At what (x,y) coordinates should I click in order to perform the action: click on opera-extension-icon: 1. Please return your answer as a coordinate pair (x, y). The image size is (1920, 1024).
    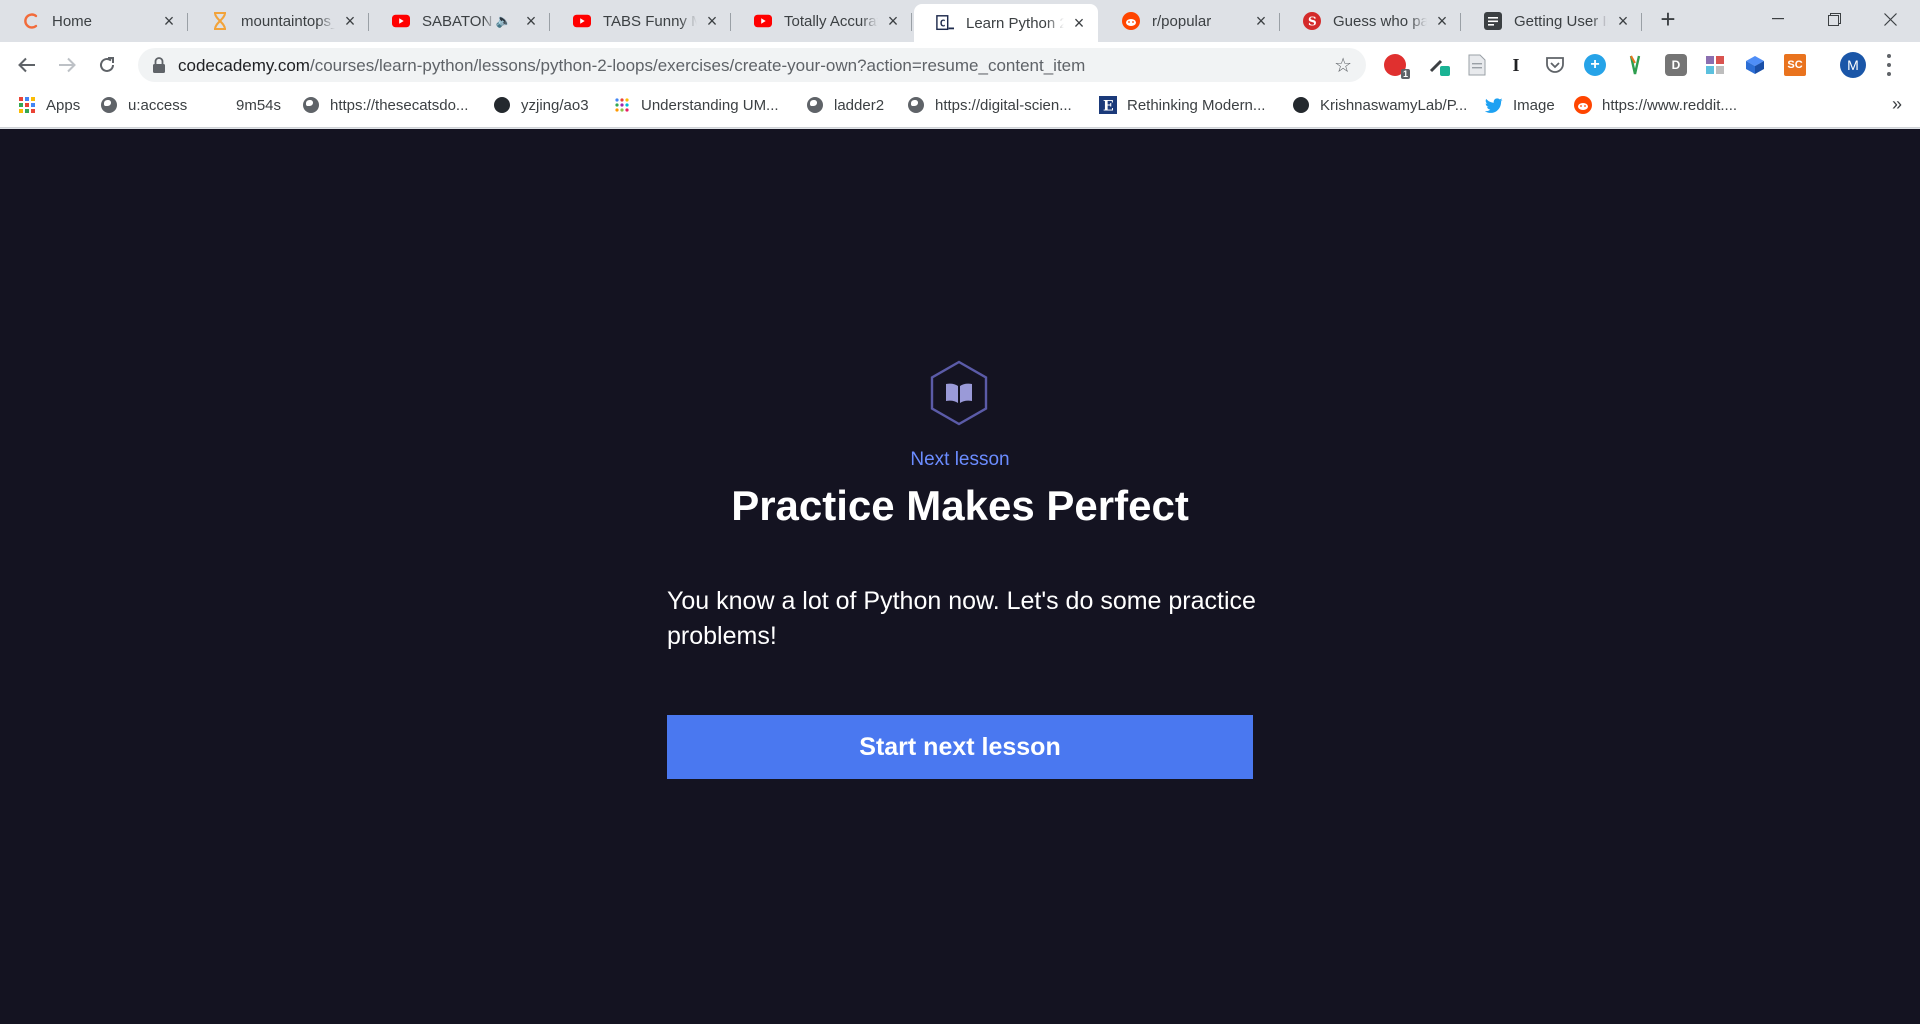
    Looking at the image, I should click on (1397, 66).